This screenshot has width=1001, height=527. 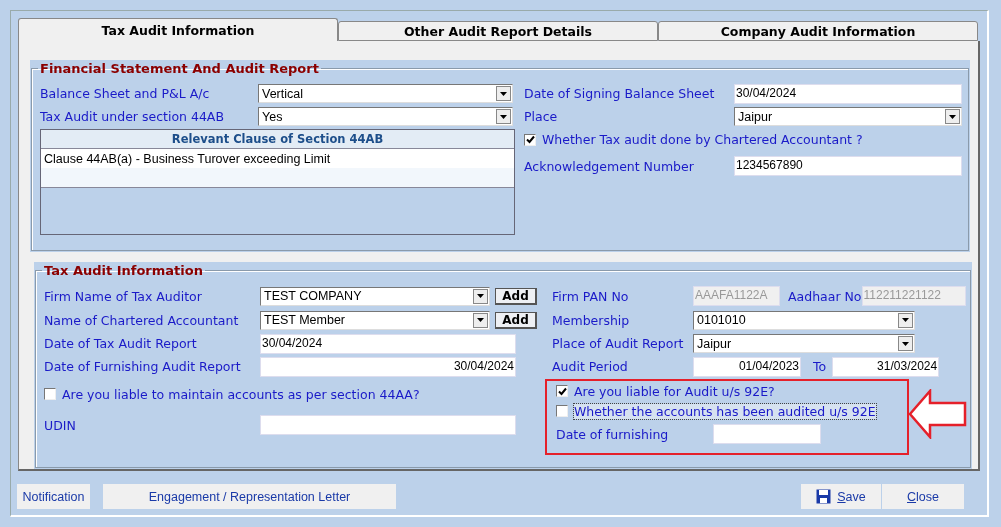 What do you see at coordinates (143, 366) in the screenshot?
I see `field-label: Date of Furnishing Audit Report` at bounding box center [143, 366].